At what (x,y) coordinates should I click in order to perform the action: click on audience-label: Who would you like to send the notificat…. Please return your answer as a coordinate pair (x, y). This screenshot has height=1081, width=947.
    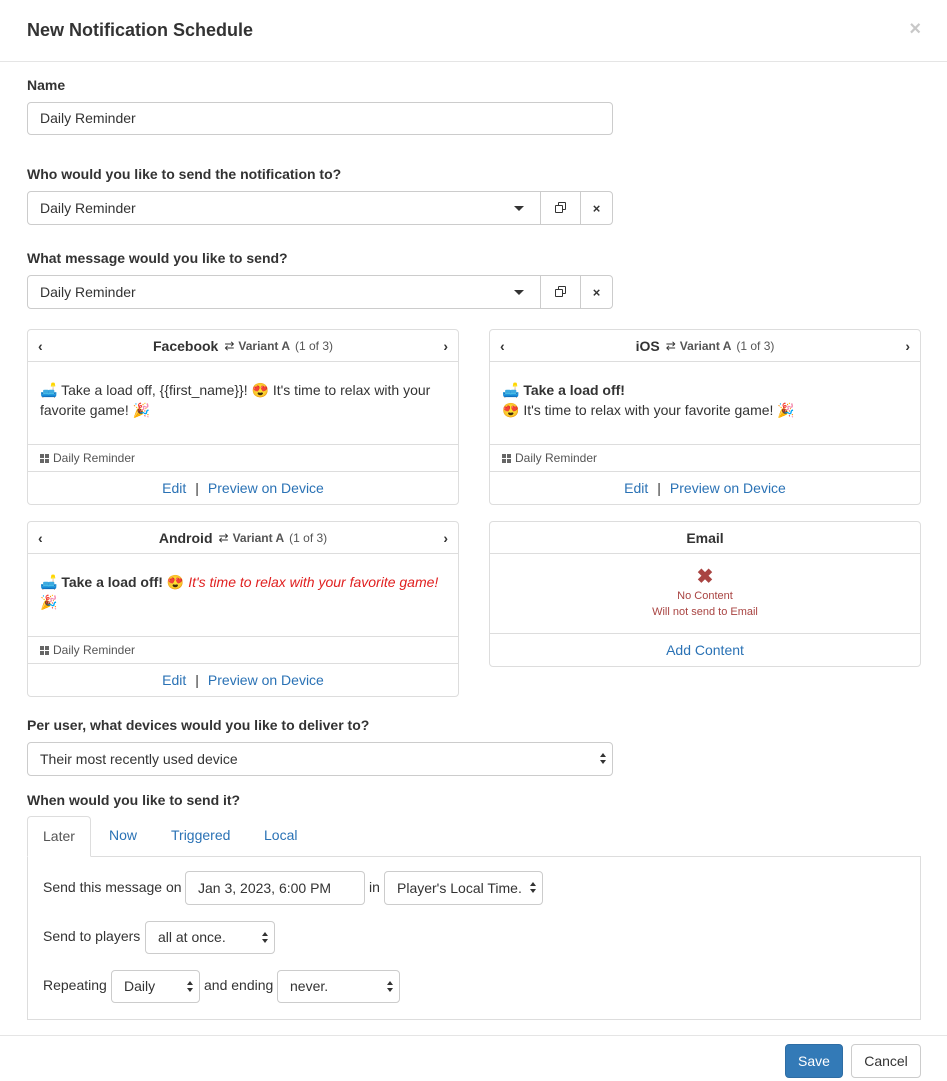
    Looking at the image, I should click on (184, 174).